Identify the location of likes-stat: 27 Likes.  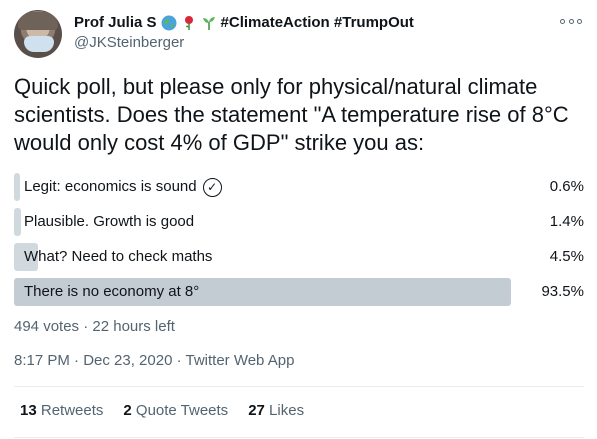
(276, 410).